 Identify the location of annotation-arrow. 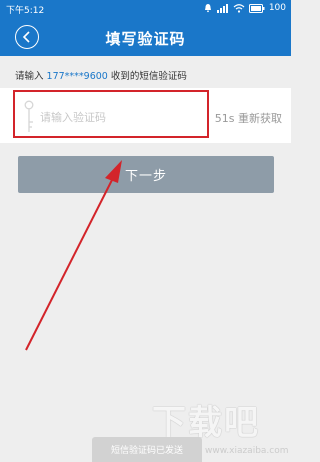
(73, 255).